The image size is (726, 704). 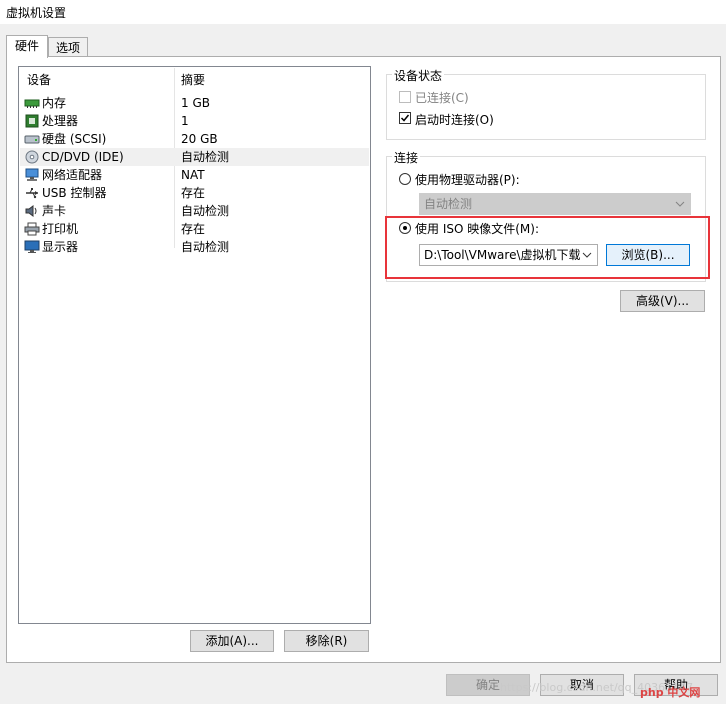 I want to click on tab-hardware-label: 硬件, so click(x=26, y=46).